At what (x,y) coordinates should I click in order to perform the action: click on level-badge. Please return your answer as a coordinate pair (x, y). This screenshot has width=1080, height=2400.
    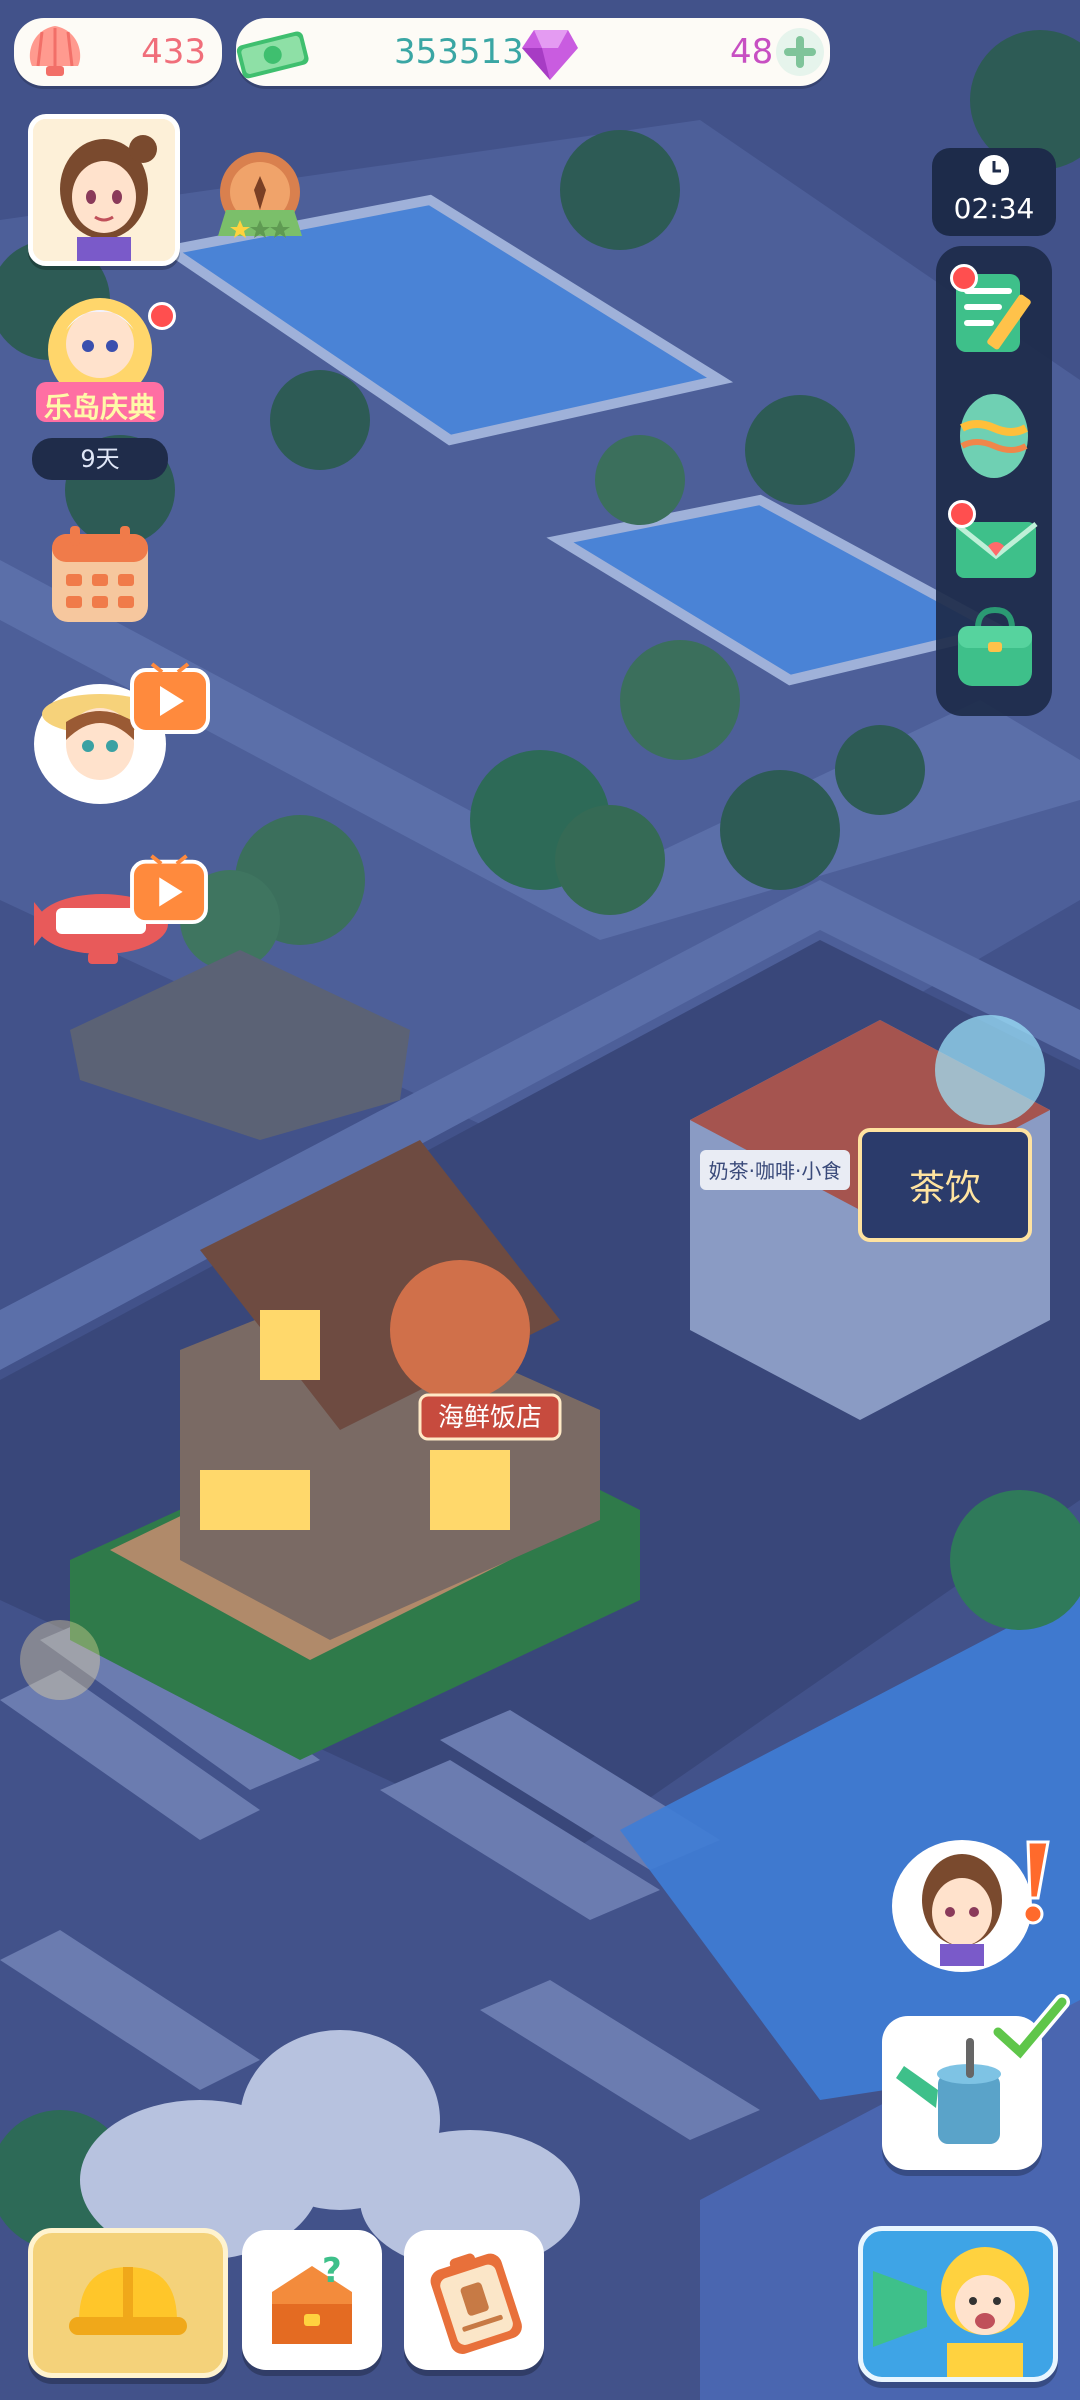
    Looking at the image, I should click on (260, 199).